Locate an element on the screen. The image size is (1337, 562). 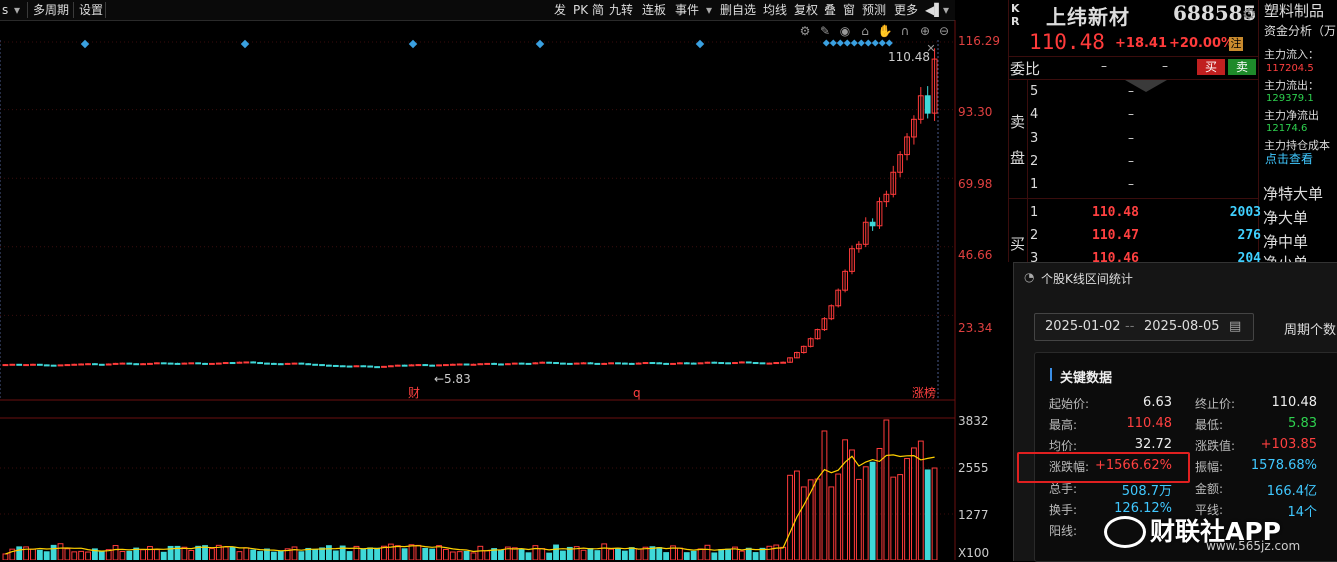
calendar-icon: ▤ is located at coordinates (1235, 326).